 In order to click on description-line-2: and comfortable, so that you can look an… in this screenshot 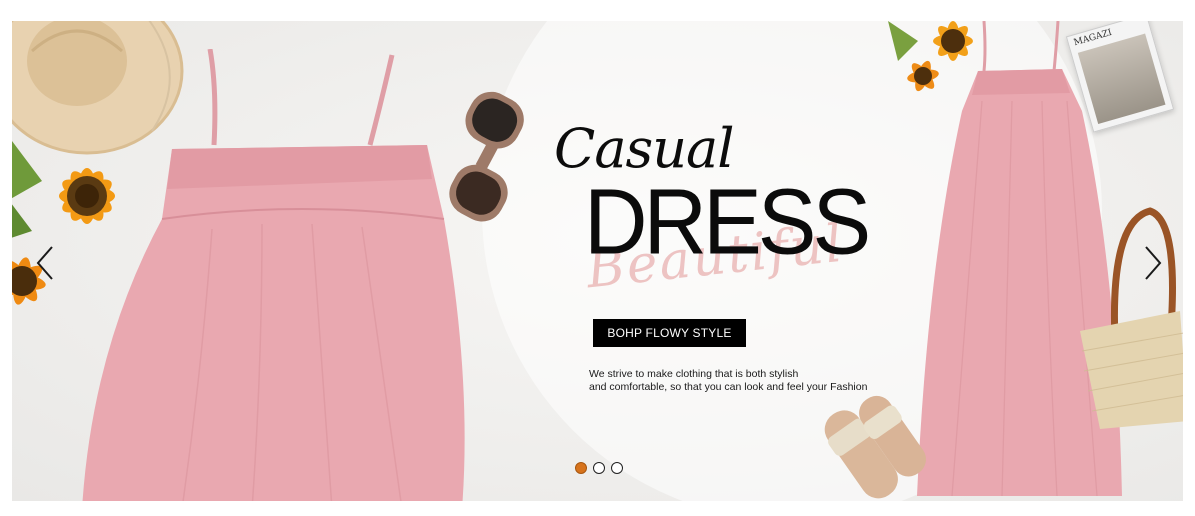, I will do `click(728, 387)`.